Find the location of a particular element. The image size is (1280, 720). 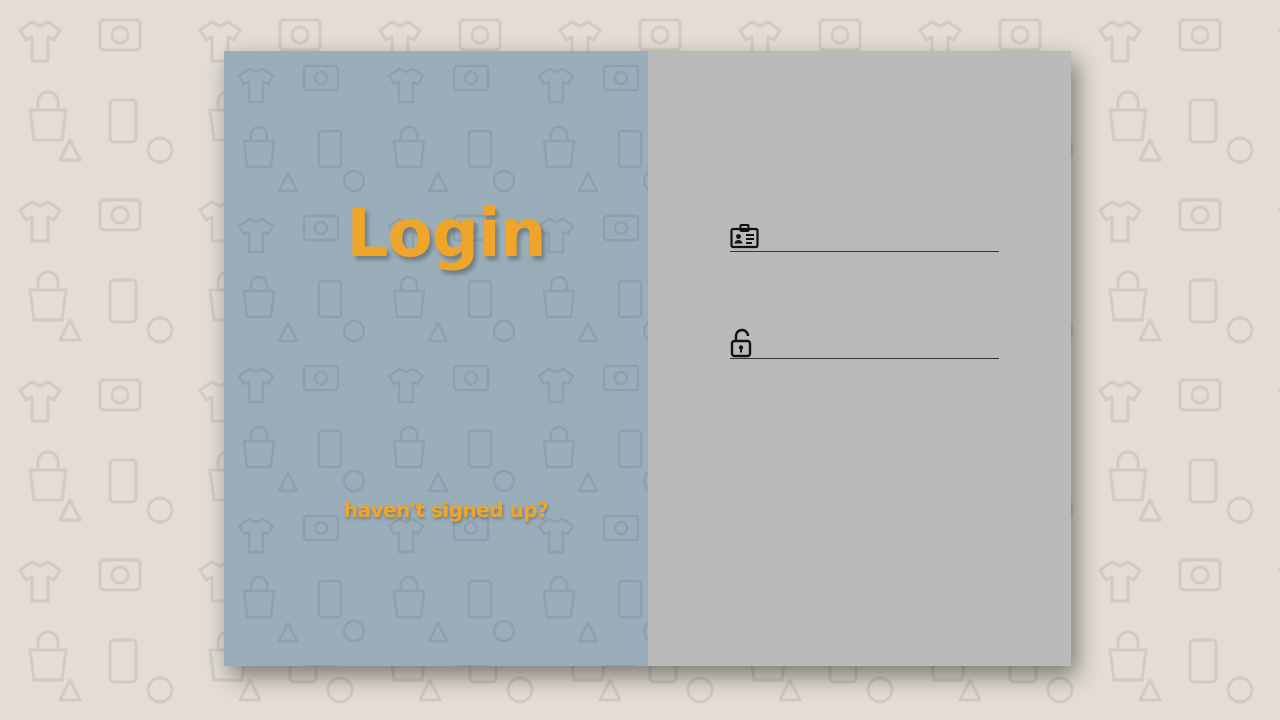

signup-link: haven't signed up? is located at coordinates (436, 510).